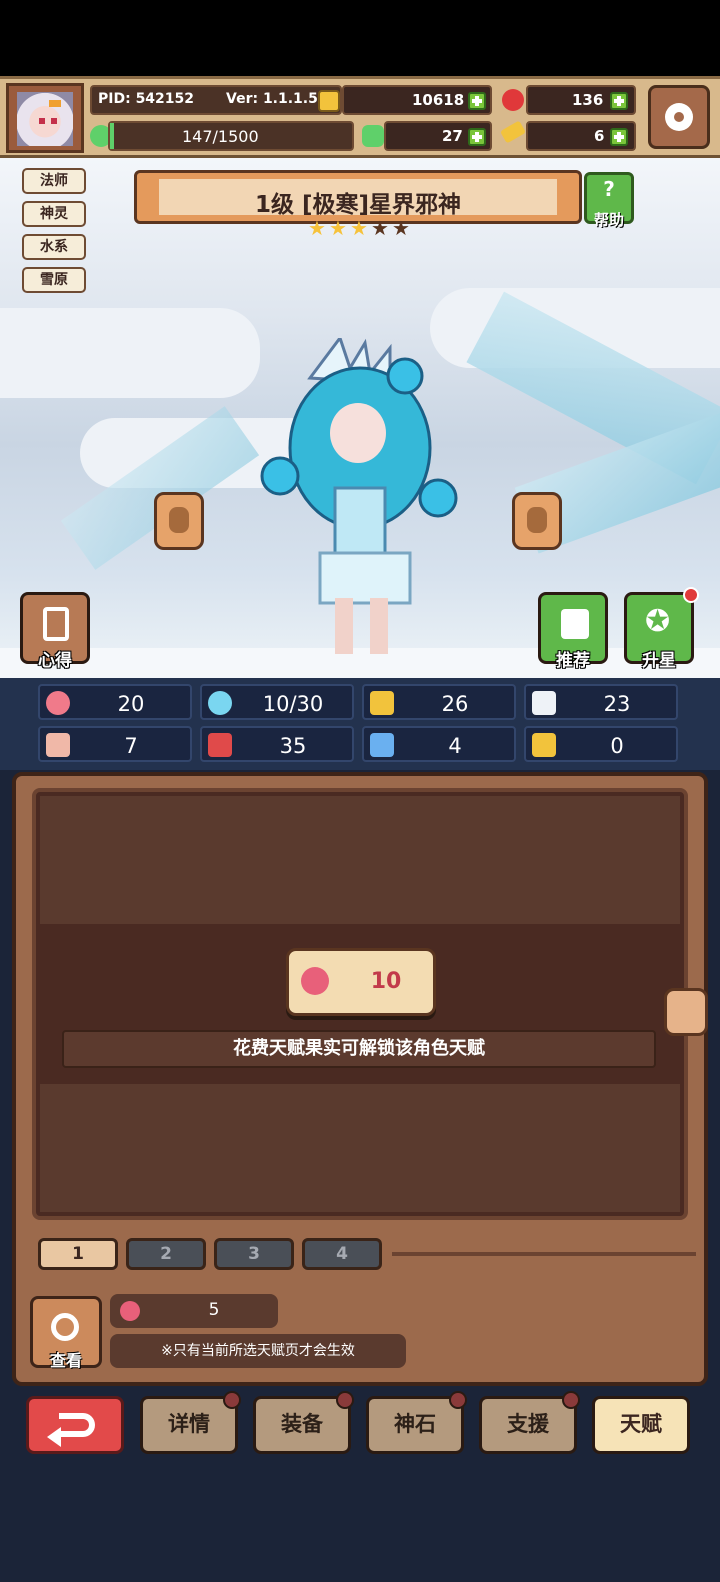 The height and width of the screenshot is (1582, 720). I want to click on tabs-divider, so click(544, 1254).